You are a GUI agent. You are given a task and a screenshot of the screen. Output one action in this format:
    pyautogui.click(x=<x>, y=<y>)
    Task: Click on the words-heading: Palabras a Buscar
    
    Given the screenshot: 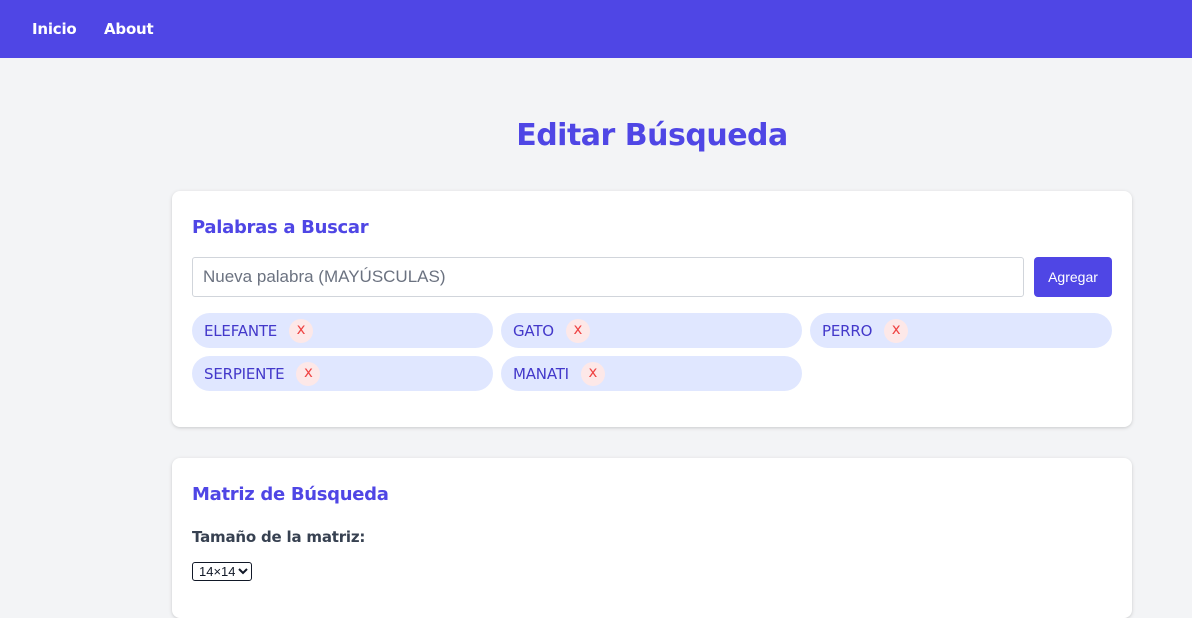 What is the action you would take?
    pyautogui.click(x=280, y=227)
    